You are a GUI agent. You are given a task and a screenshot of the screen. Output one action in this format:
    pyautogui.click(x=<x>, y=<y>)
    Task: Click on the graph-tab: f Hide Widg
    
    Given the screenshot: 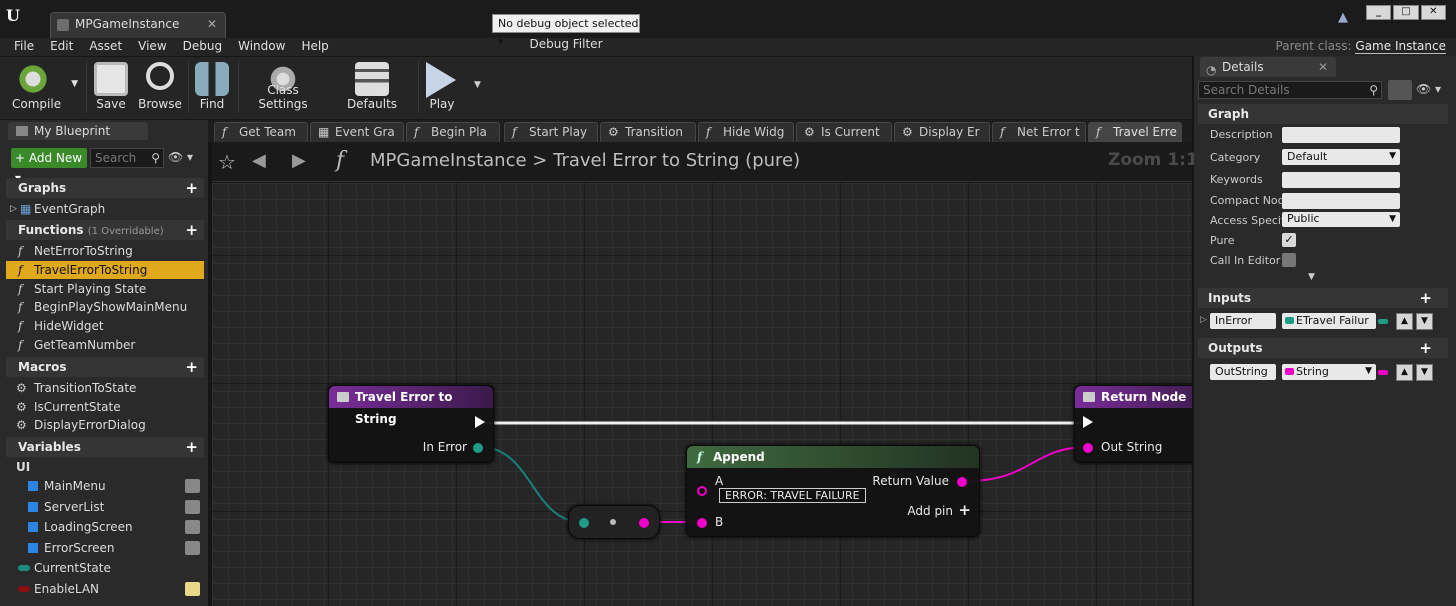 What is the action you would take?
    pyautogui.click(x=746, y=132)
    